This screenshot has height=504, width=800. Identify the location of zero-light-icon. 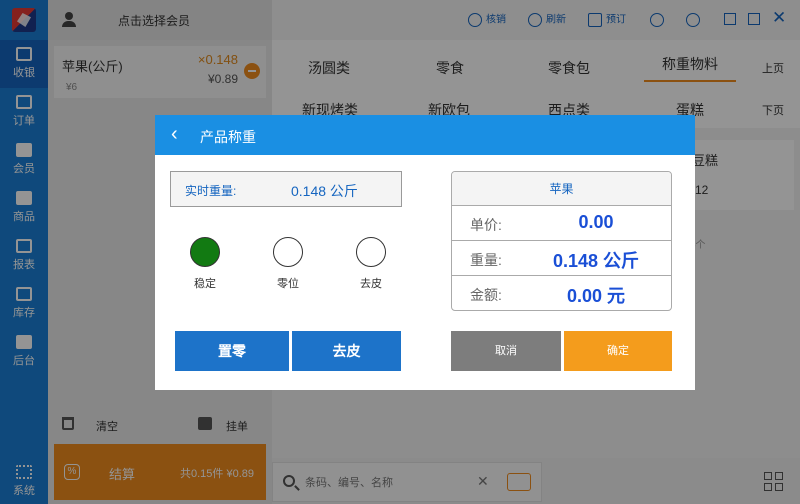
(288, 252).